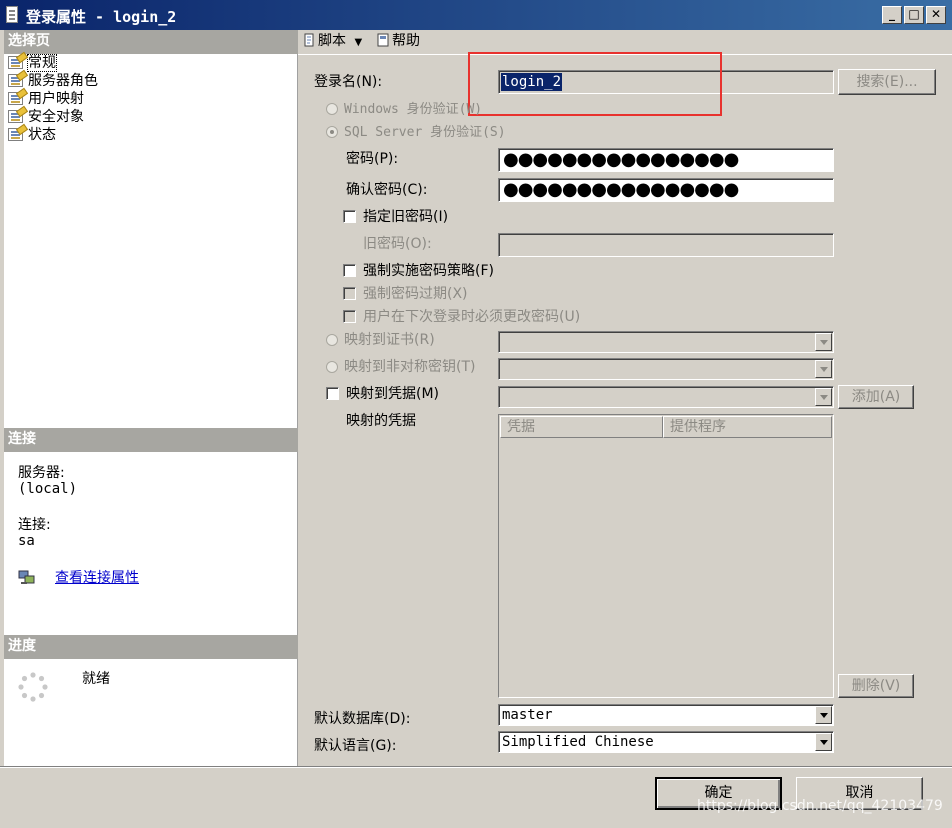  Describe the element at coordinates (415, 294) in the screenshot. I see `enforce-expiration-label: 强制密码过期(X)` at that location.